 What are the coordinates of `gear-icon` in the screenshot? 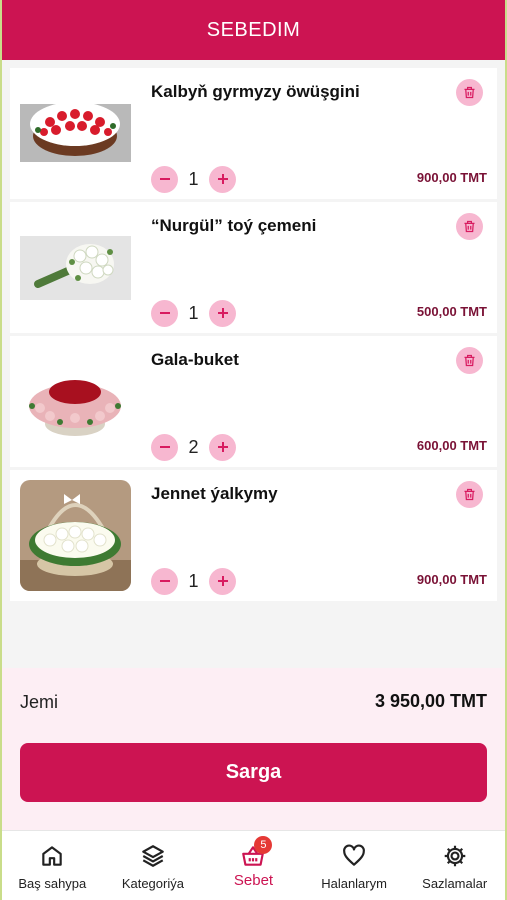 It's located at (454, 856).